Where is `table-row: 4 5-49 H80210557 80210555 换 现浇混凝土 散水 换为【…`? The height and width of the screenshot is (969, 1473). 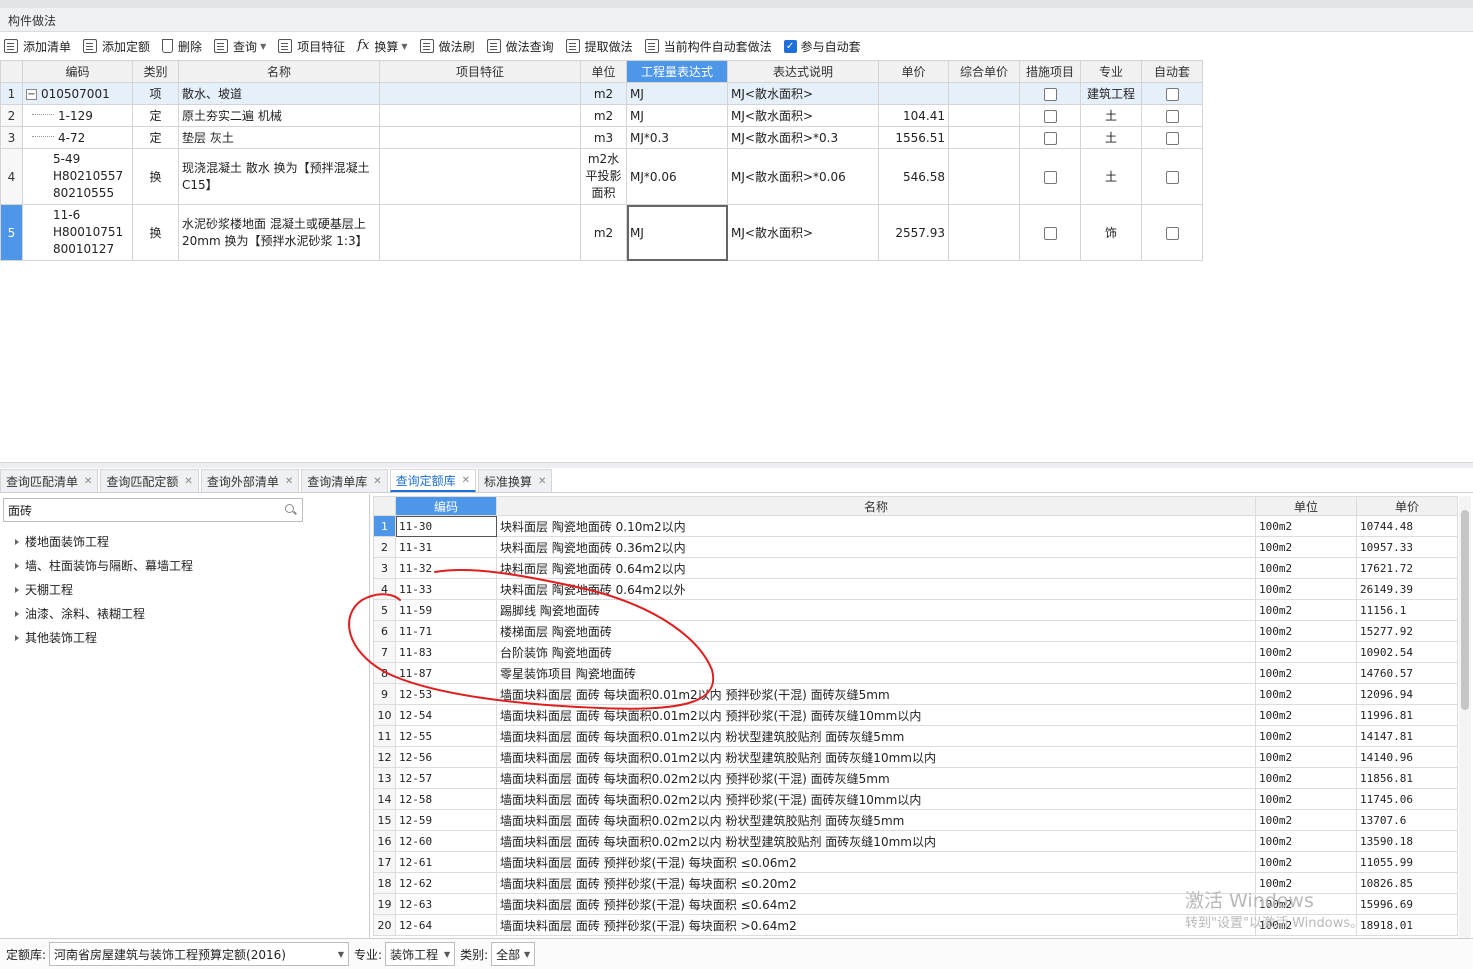
table-row: 4 5-49 H80210557 80210555 换 现浇混凝土 散水 换为【… is located at coordinates (601, 176).